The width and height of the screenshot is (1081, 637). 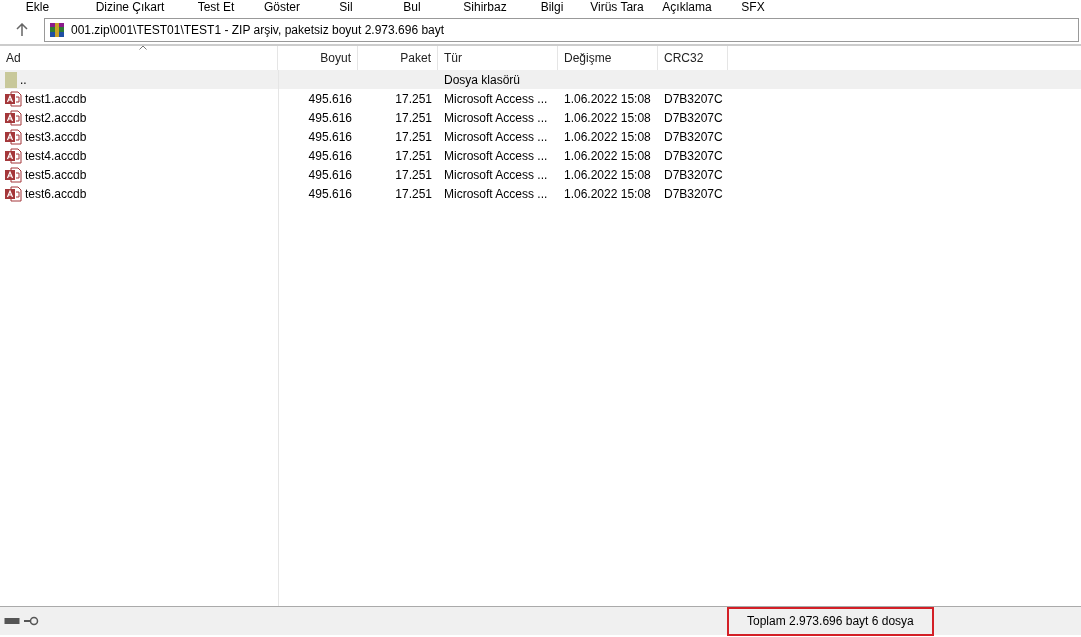 I want to click on toolbar-button: Bul, so click(x=412, y=7).